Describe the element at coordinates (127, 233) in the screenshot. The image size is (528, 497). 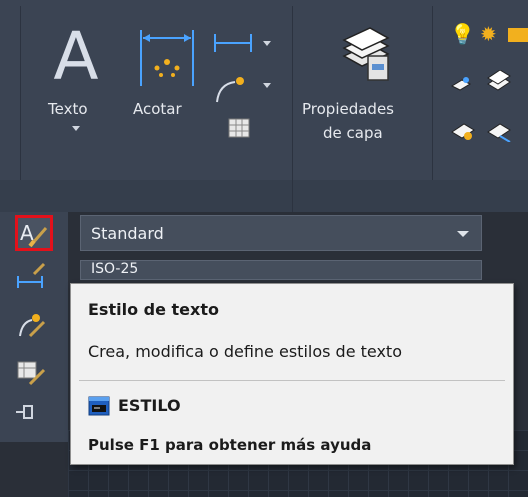
I see `text-style-value: Standard` at that location.